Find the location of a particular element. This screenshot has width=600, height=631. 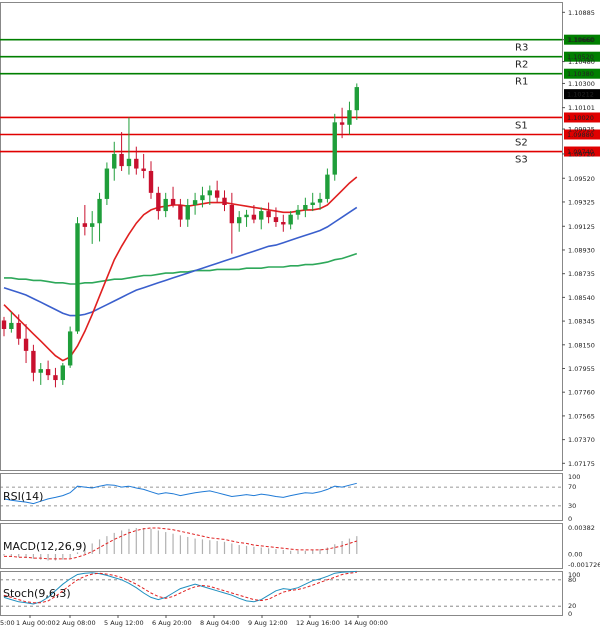

y-tick-label: 1.08345 is located at coordinates (581, 322).